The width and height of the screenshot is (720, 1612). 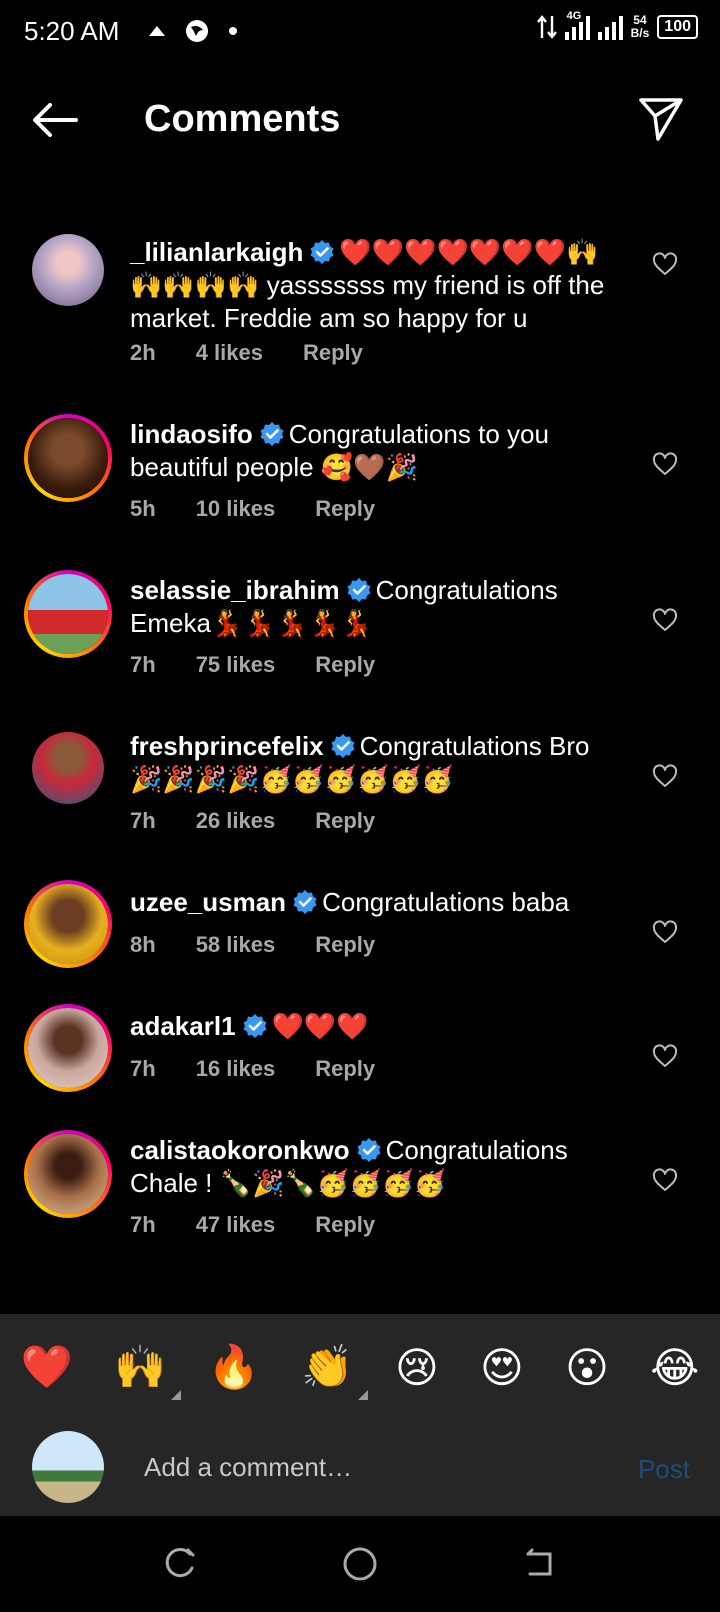 I want to click on system-nav-bar, so click(x=360, y=1564).